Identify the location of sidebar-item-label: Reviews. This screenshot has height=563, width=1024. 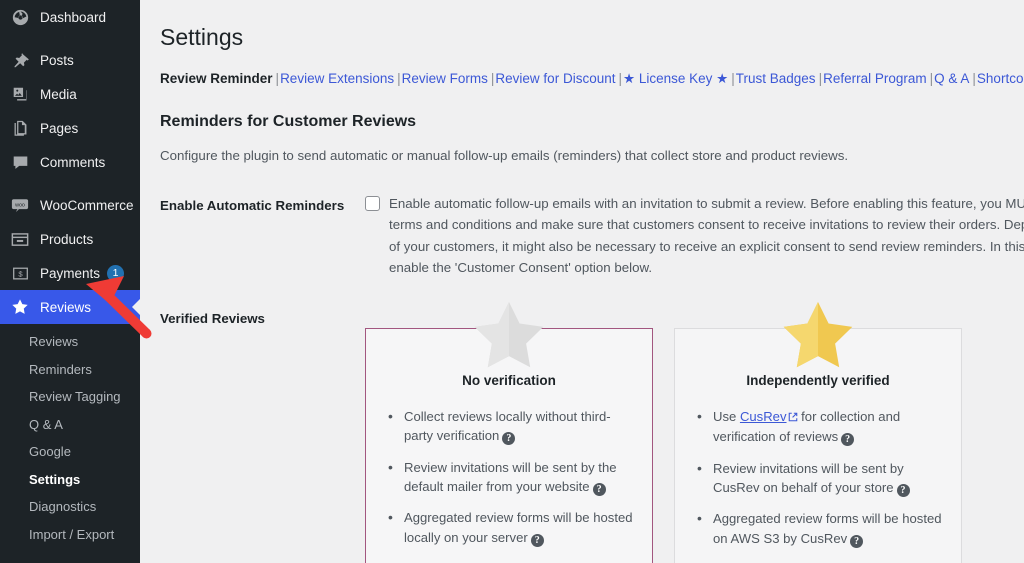
(66, 307).